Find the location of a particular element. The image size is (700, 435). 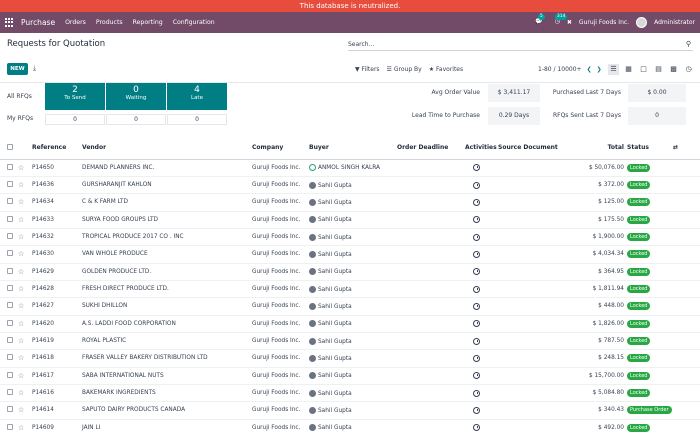

favorites-button: ★ Favorites is located at coordinates (446, 69).